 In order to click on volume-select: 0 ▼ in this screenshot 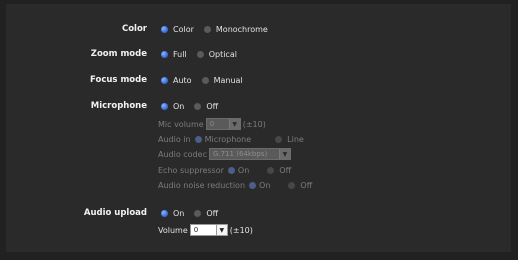, I will do `click(208, 230)`.